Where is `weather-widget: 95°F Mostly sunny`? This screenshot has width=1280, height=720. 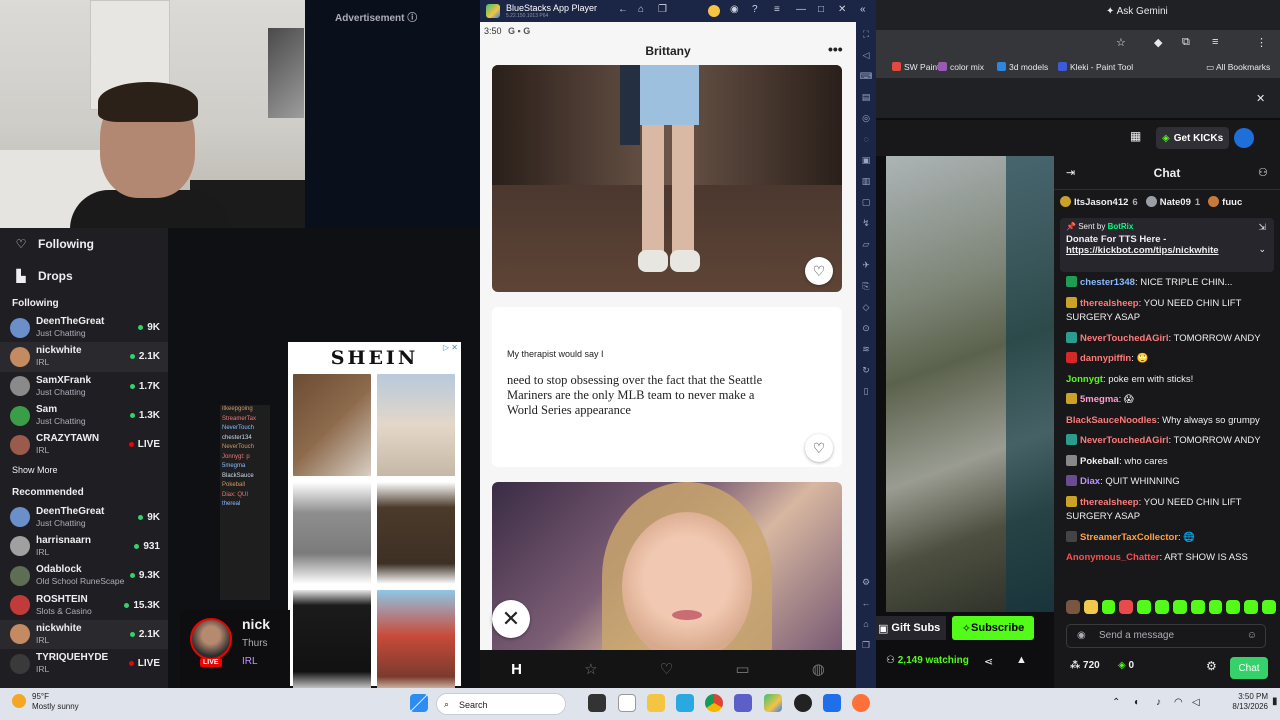
weather-widget: 95°F Mostly sunny is located at coordinates (45, 702).